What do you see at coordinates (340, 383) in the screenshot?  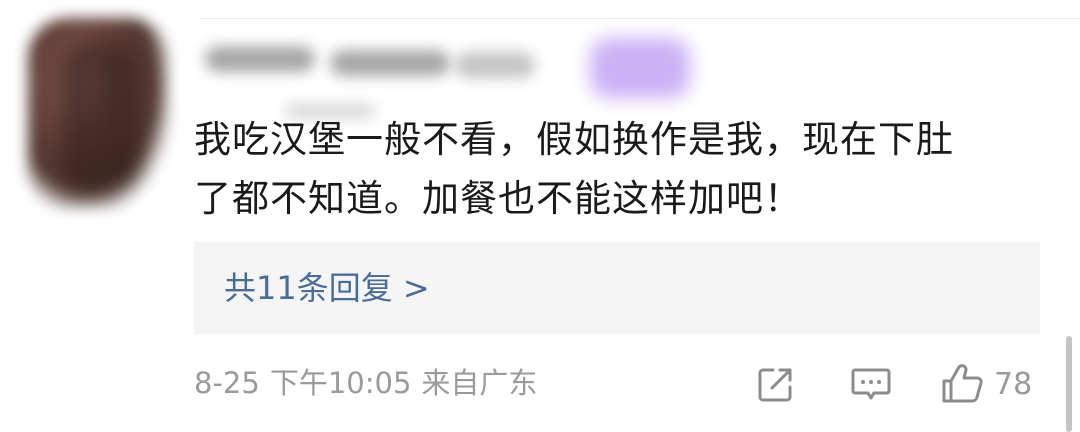 I see `comment-time: 下午10:05` at bounding box center [340, 383].